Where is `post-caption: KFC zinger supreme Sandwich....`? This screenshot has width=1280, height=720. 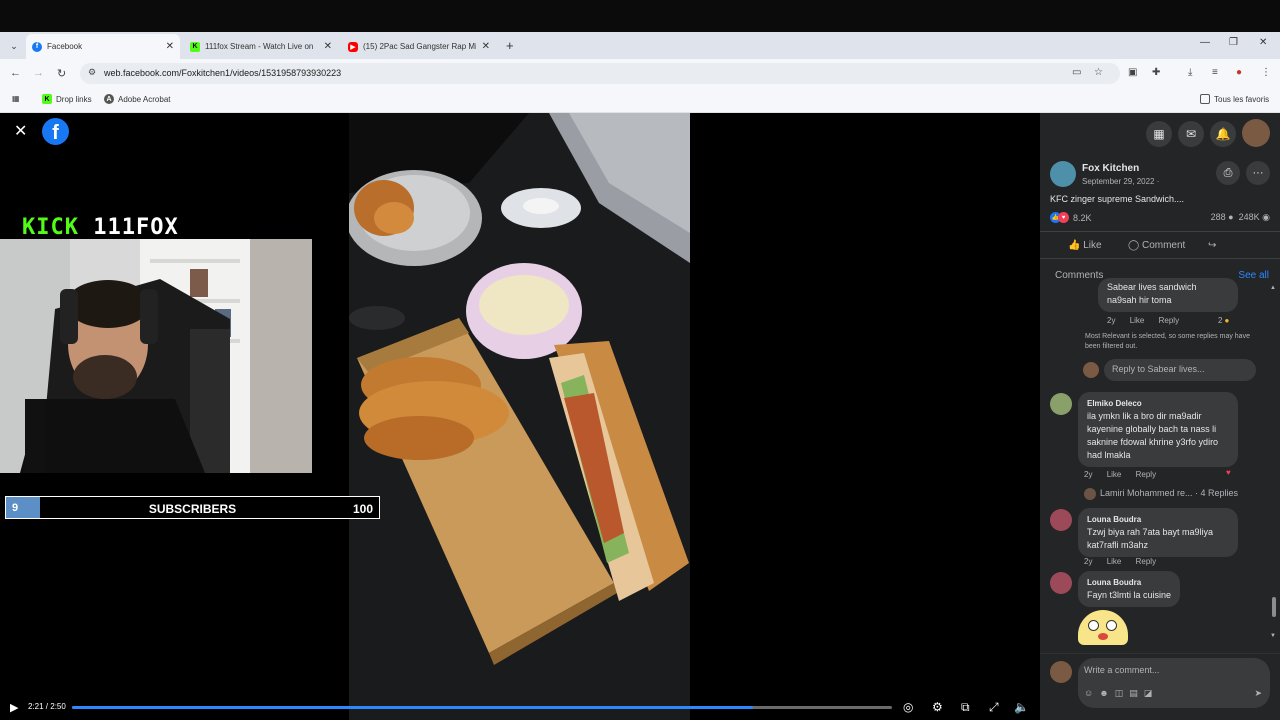 post-caption: KFC zinger supreme Sandwich.... is located at coordinates (1117, 199).